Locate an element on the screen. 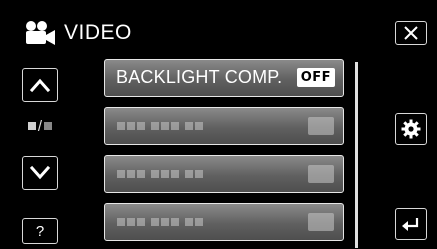 This screenshot has height=249, width=437. help-label: ? is located at coordinates (40, 231).